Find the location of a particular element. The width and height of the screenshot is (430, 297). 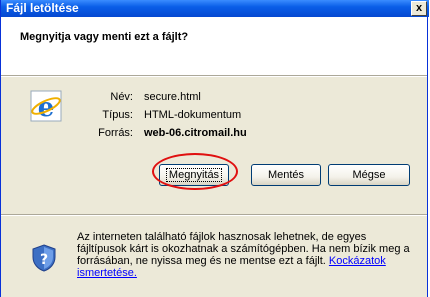

download-question: Megnyitja vagy menti ezt a fájlt? is located at coordinates (104, 37).